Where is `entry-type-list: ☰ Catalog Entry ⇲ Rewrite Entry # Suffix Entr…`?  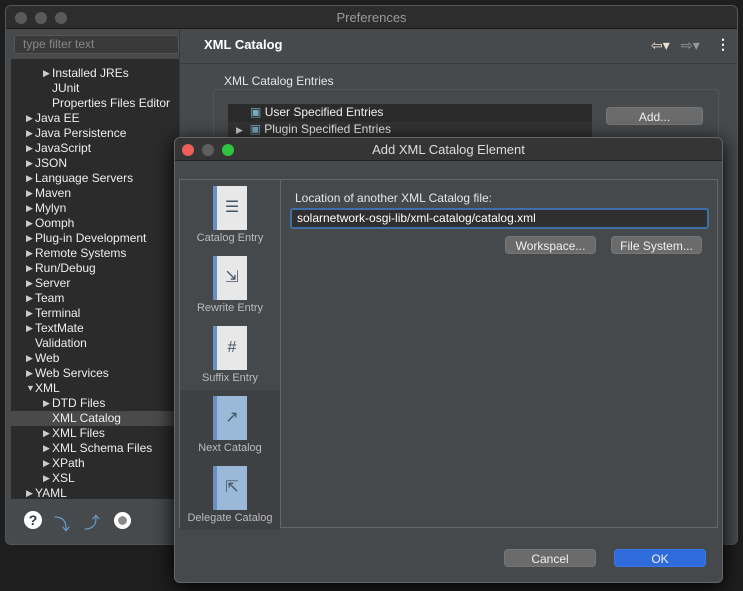
entry-type-list: ☰ Catalog Entry ⇲ Rewrite Entry # Suffix Entr… is located at coordinates (230, 355).